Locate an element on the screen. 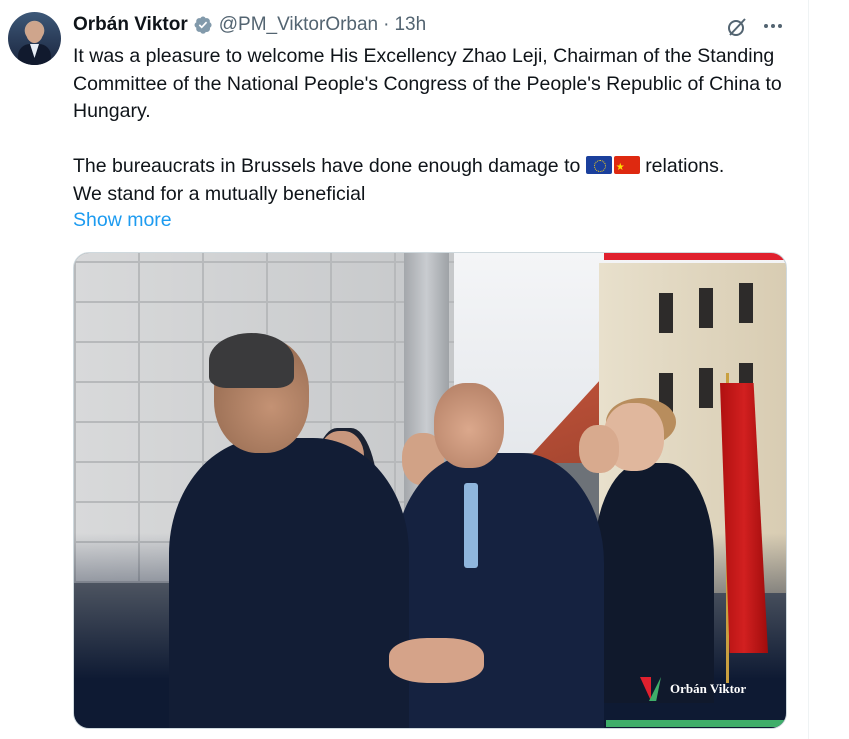 This screenshot has height=739, width=849. photo-watermark: Orbán Viktor is located at coordinates (693, 689).